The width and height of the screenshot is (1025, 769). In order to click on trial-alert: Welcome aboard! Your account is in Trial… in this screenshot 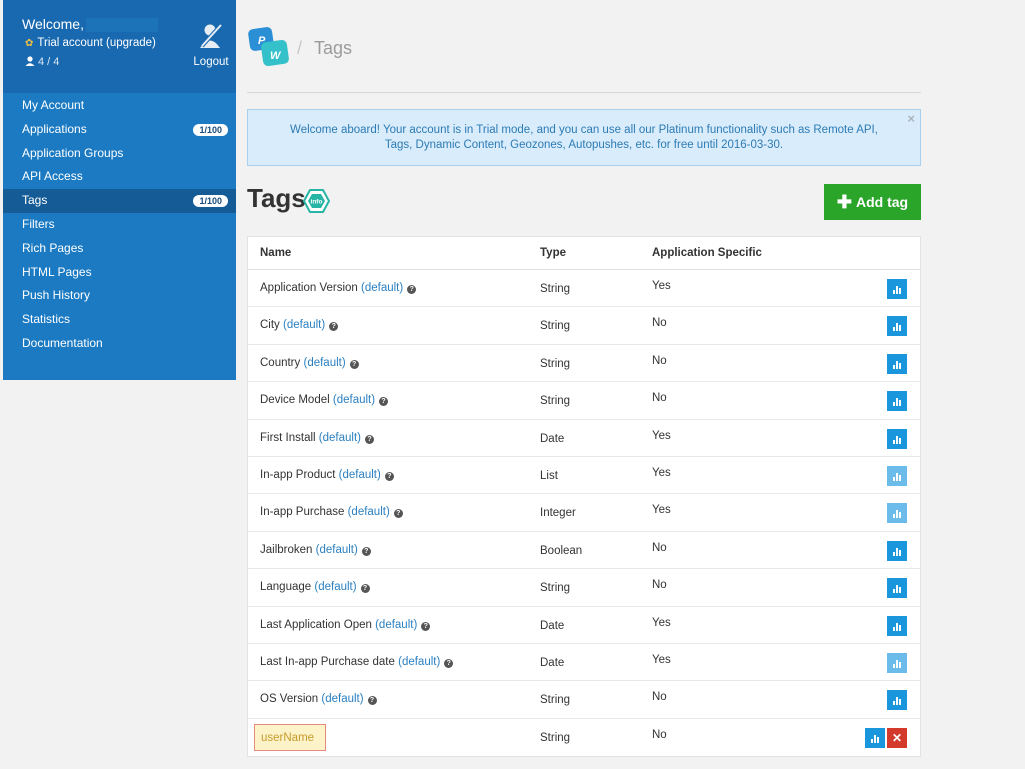, I will do `click(584, 137)`.